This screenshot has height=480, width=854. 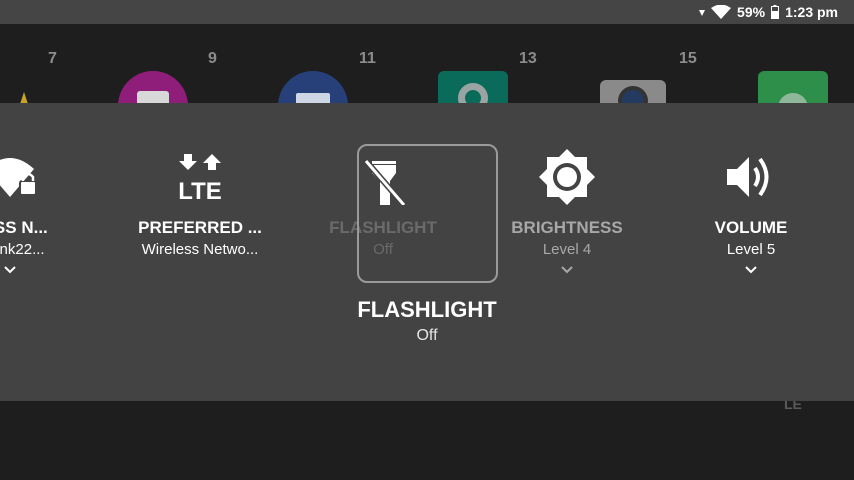 What do you see at coordinates (751, 12) in the screenshot?
I see `battery-percent: 59%` at bounding box center [751, 12].